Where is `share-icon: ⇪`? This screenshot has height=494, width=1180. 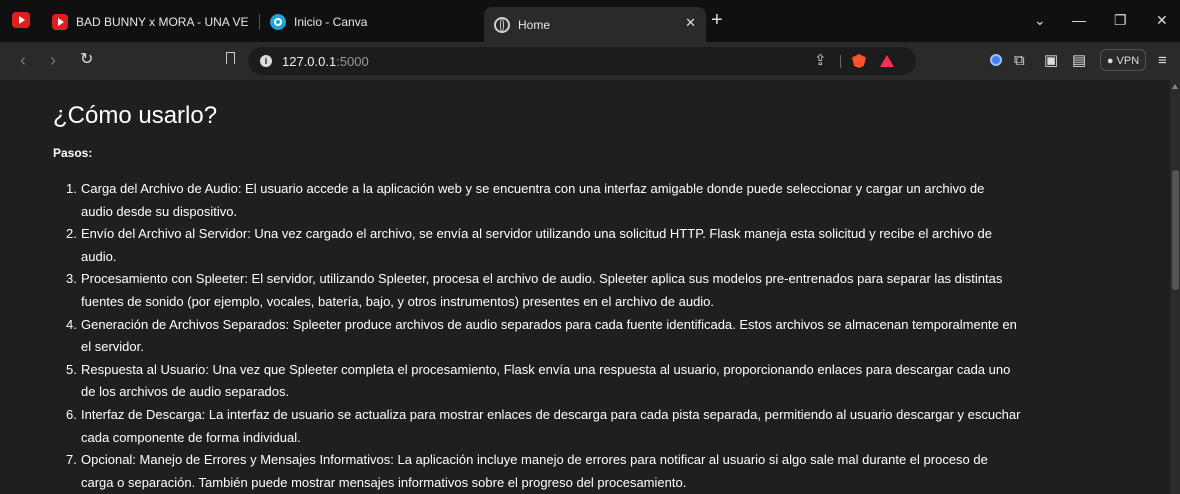
share-icon: ⇪ is located at coordinates (820, 60).